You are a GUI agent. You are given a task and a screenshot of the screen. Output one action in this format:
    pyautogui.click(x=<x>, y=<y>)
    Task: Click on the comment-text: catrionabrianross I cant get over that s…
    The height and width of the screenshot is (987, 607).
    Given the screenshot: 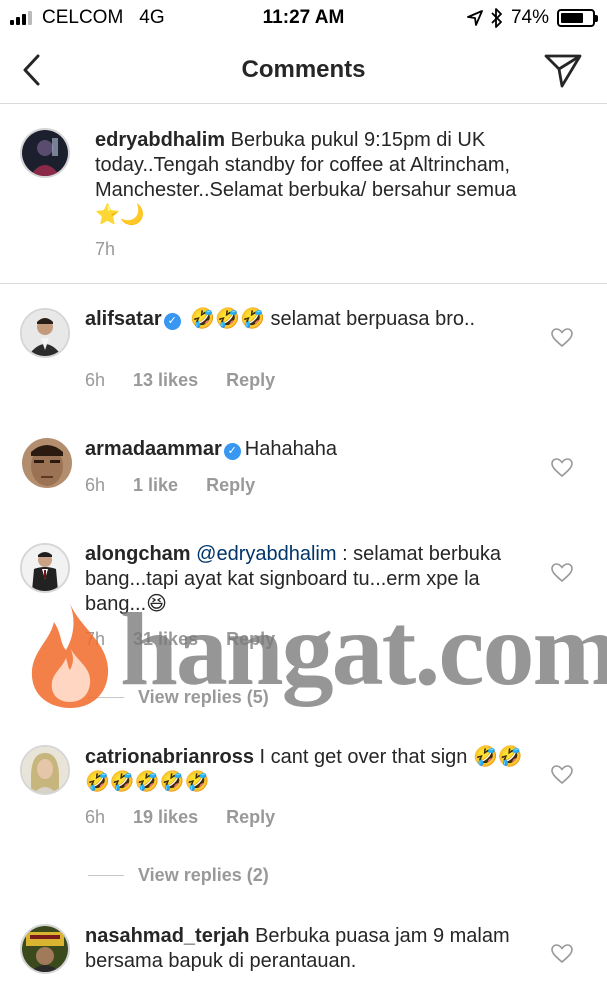 What is the action you would take?
    pyautogui.click(x=305, y=770)
    